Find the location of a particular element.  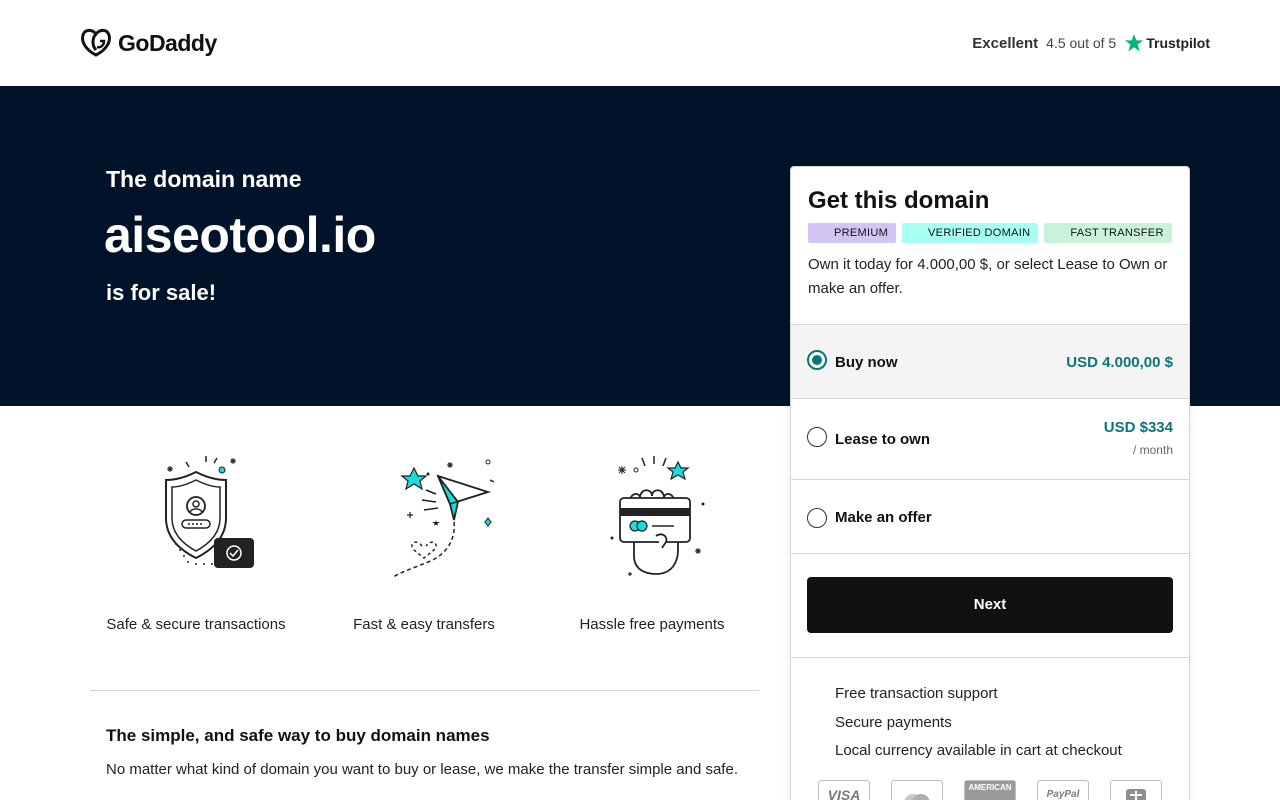

amex-icon: AMERICAN is located at coordinates (990, 790).